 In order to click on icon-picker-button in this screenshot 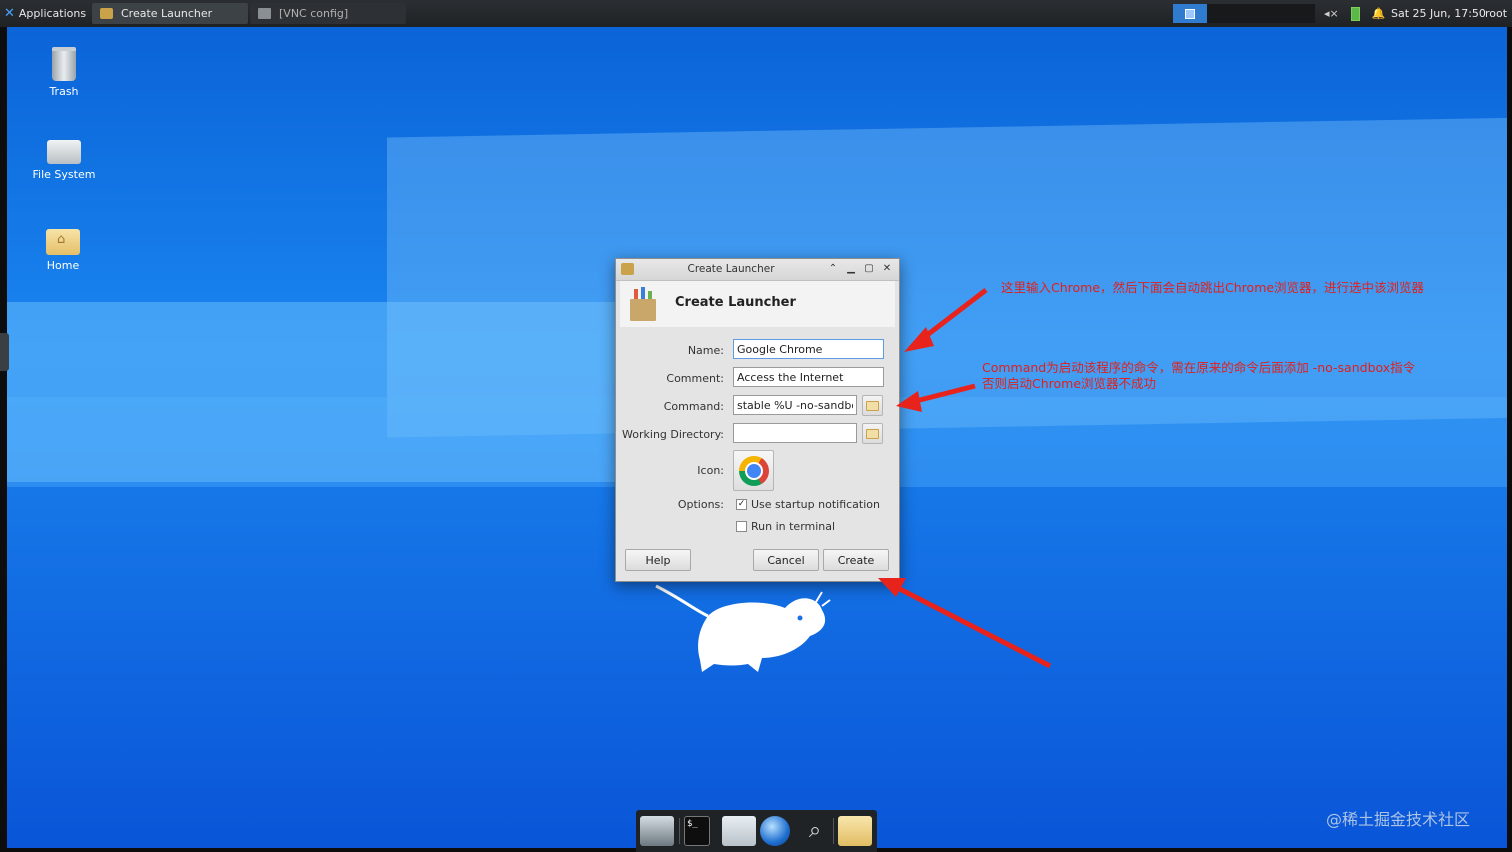, I will do `click(753, 470)`.